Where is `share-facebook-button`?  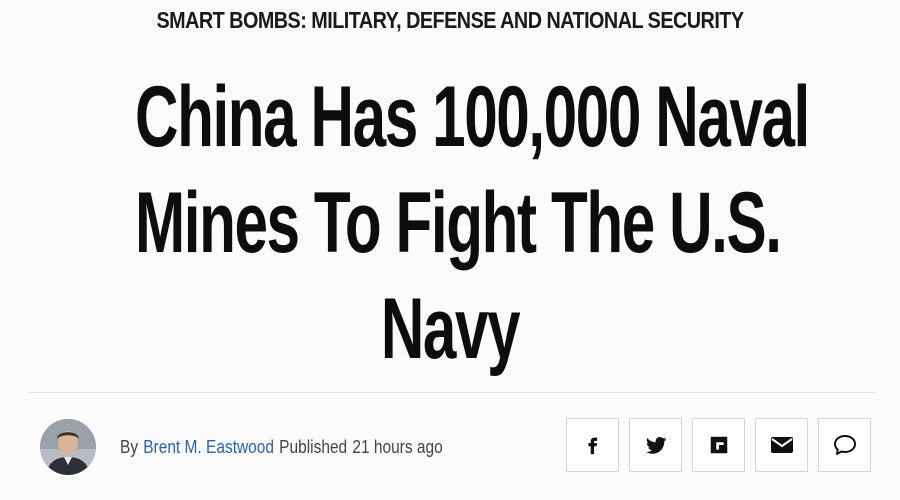
share-facebook-button is located at coordinates (592, 445).